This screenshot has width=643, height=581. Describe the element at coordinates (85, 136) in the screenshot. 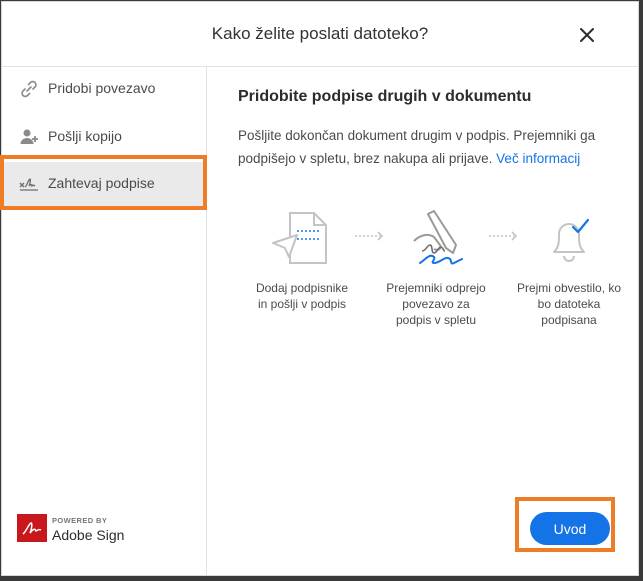

I see `sidebar-item-label: Pošlji kopijo` at that location.